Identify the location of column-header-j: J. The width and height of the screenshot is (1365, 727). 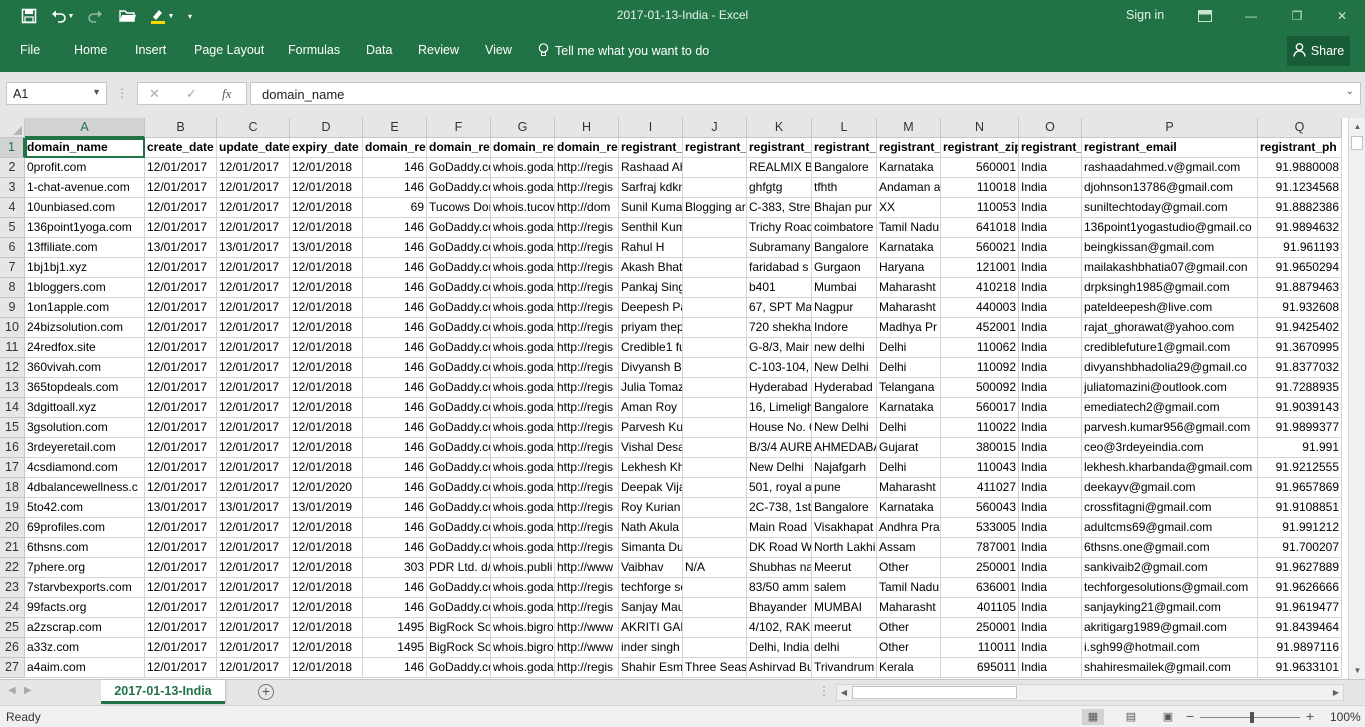
(715, 128).